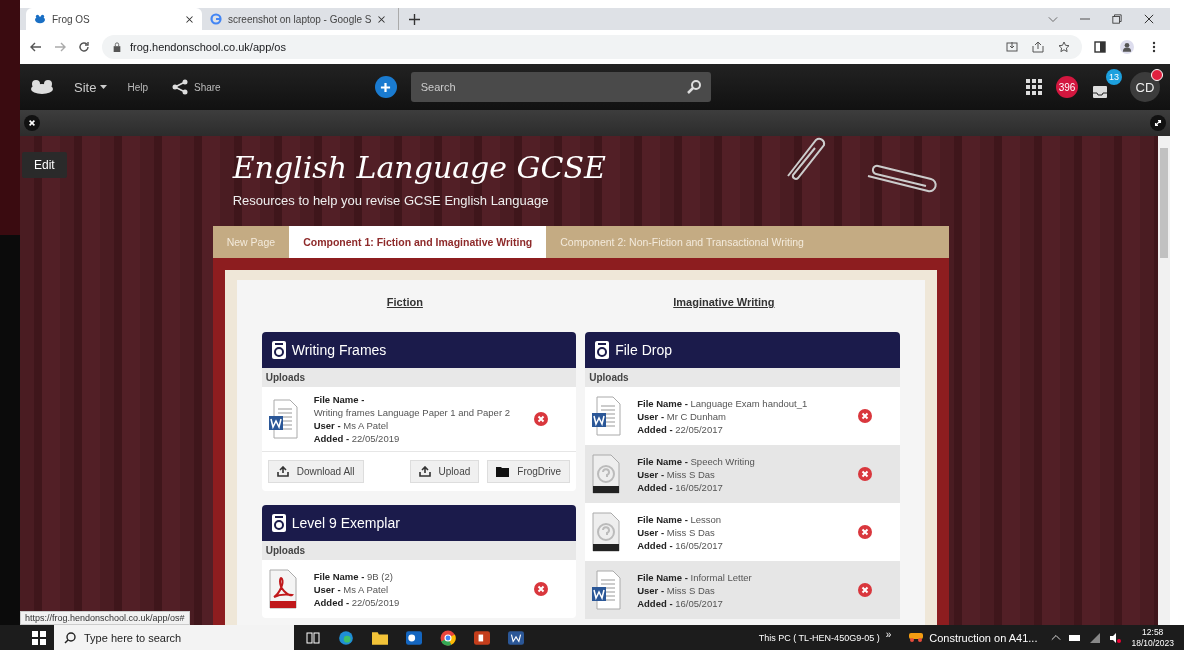 The image size is (1184, 650). Describe the element at coordinates (137, 87) in the screenshot. I see `help-link: Help` at that location.